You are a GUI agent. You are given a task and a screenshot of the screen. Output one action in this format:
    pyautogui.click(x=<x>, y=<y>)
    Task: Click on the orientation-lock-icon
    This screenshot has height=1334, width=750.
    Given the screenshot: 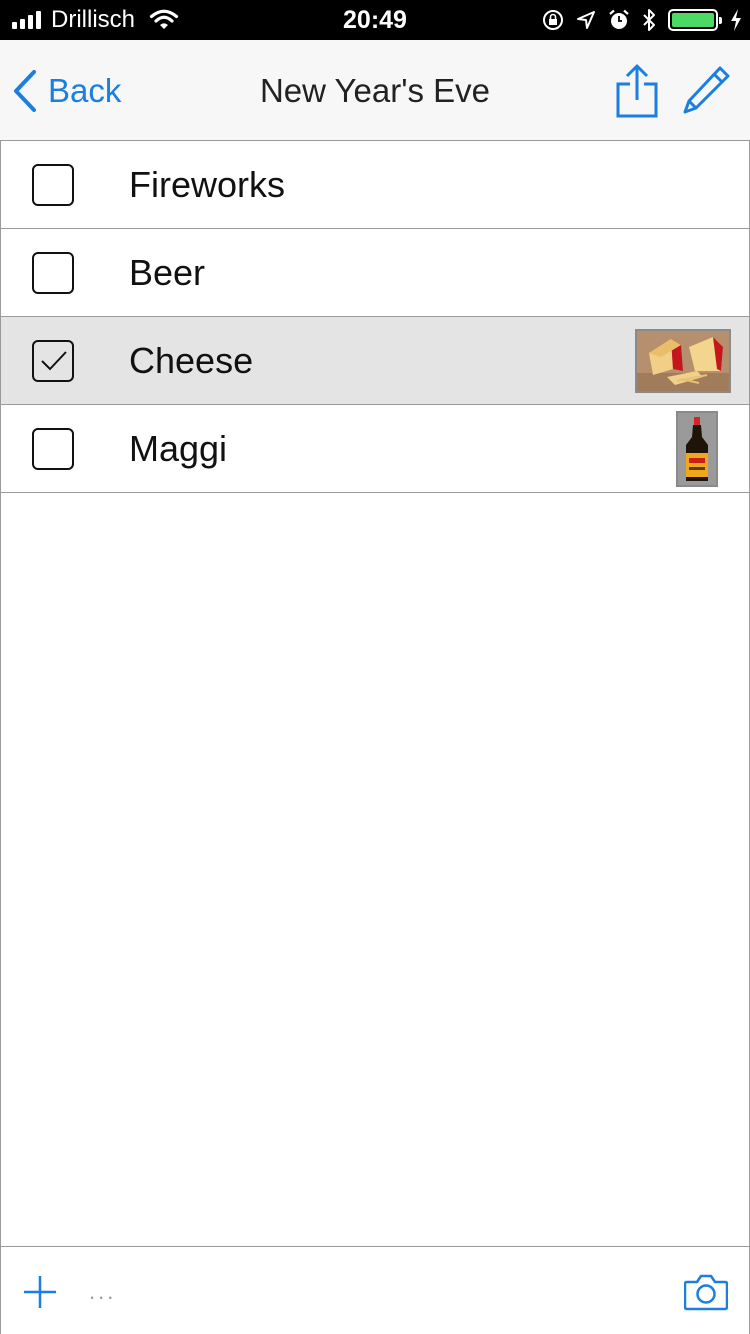 What is the action you would take?
    pyautogui.click(x=553, y=20)
    